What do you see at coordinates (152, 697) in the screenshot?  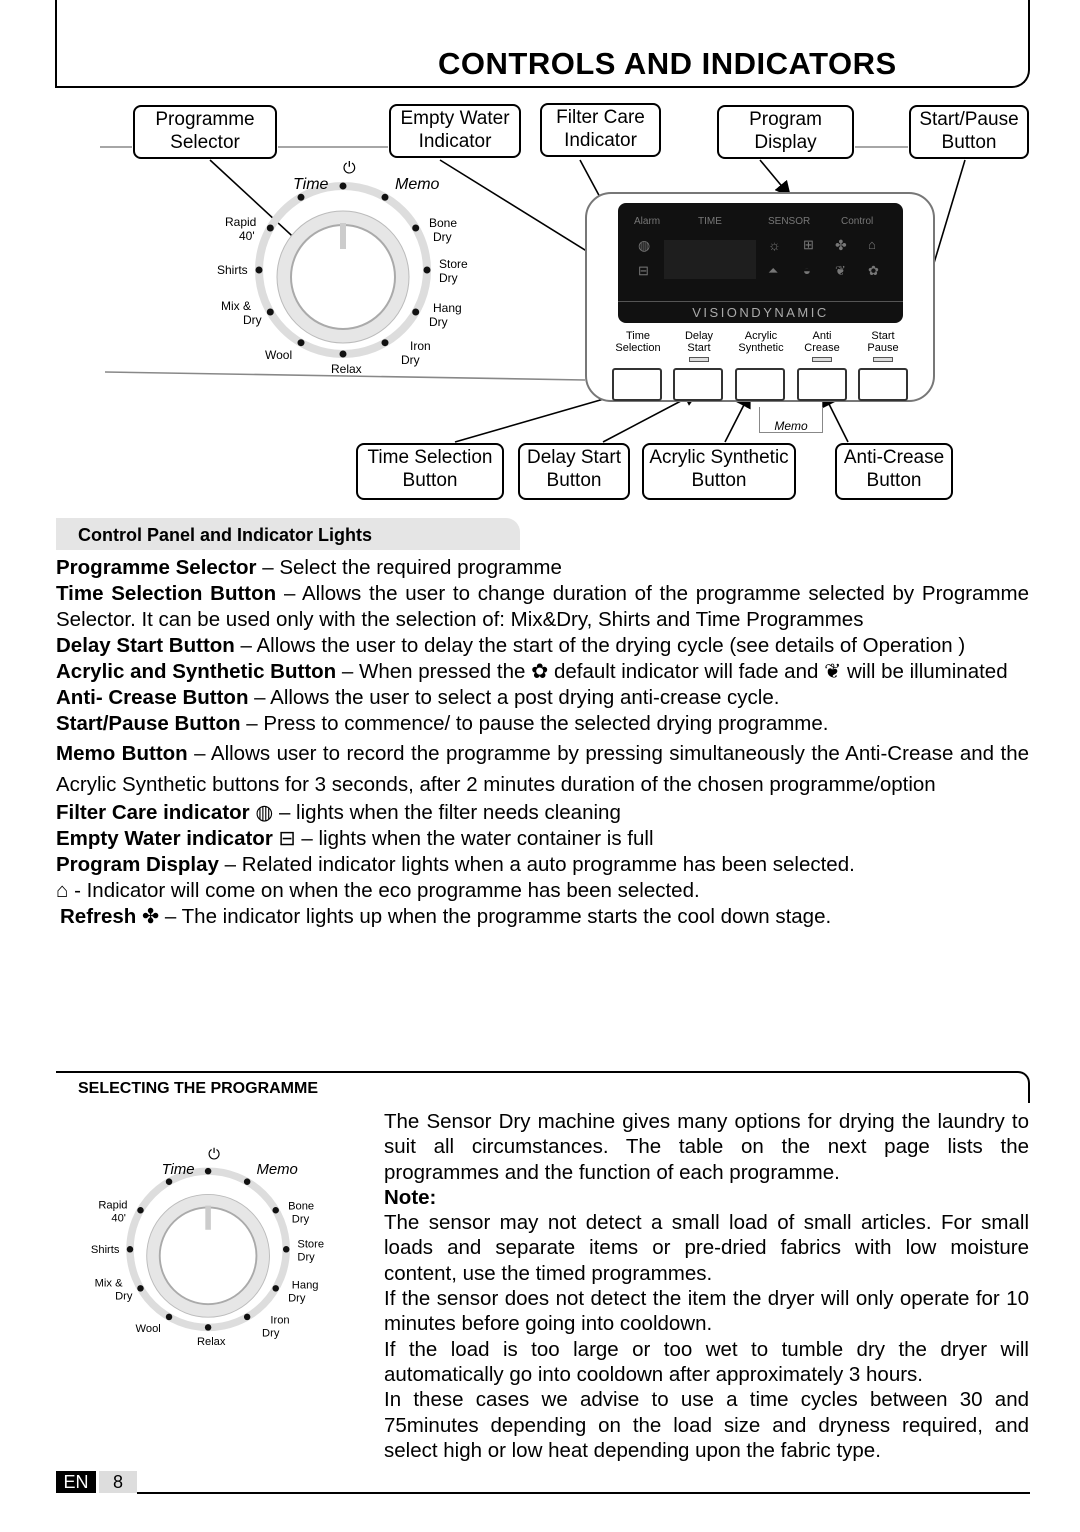 I see `term: Anti- Crease Button` at bounding box center [152, 697].